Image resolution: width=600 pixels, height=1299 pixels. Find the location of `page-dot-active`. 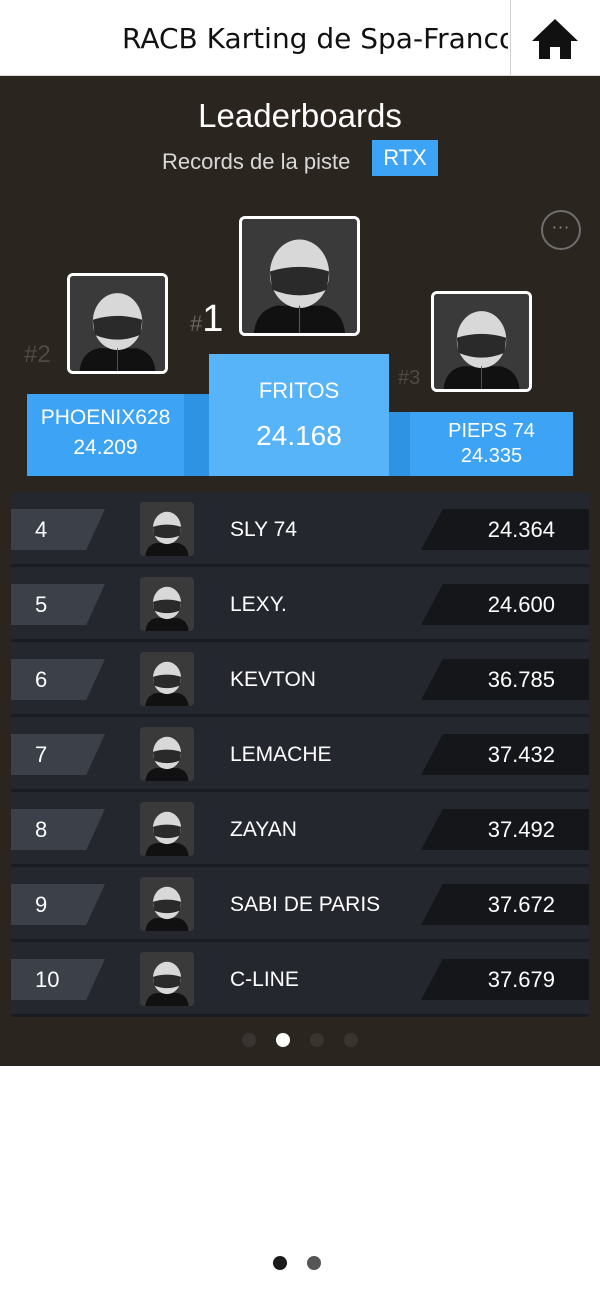

page-dot-active is located at coordinates (280, 1263).